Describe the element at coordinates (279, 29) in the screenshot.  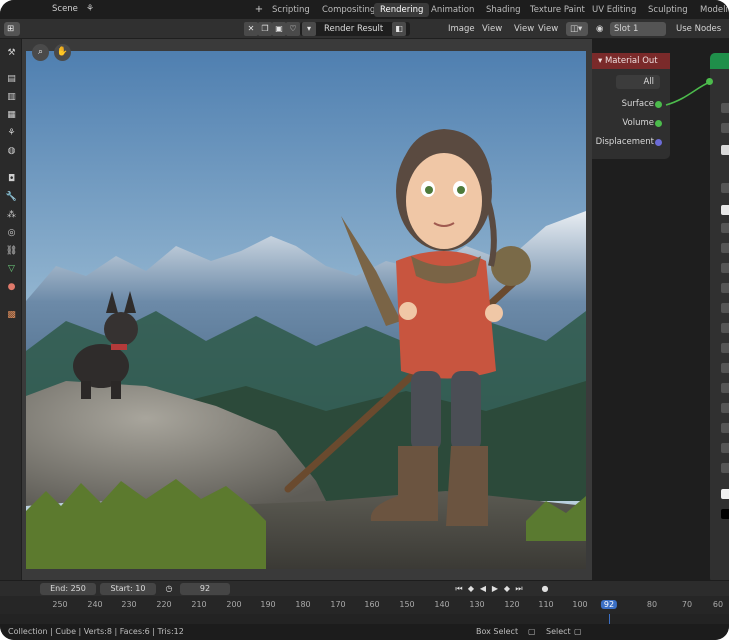
I see `save-image-icon: ▣` at that location.